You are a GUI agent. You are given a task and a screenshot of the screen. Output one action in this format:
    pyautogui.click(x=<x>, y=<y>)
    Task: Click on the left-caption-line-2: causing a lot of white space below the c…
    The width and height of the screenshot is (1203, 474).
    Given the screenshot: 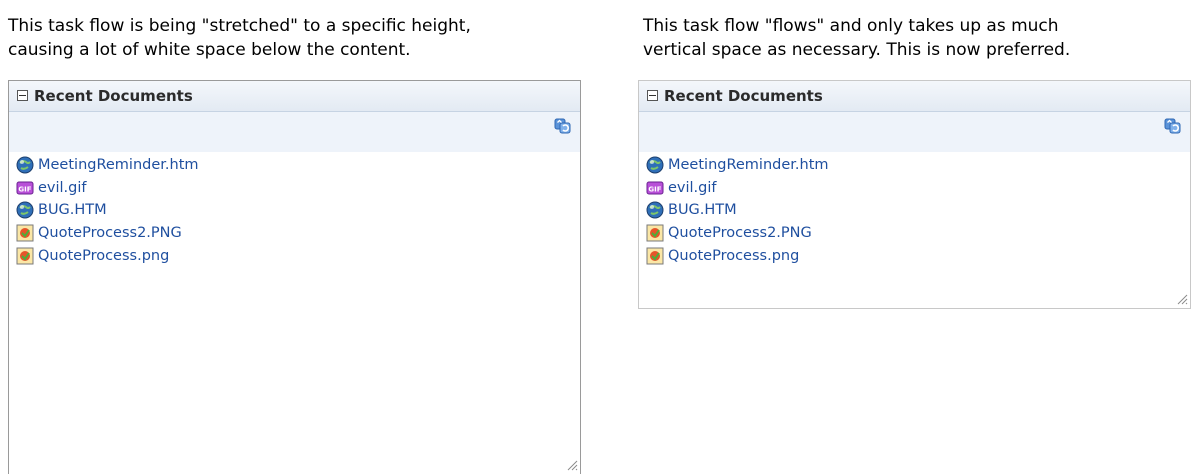 What is the action you would take?
    pyautogui.click(x=209, y=50)
    